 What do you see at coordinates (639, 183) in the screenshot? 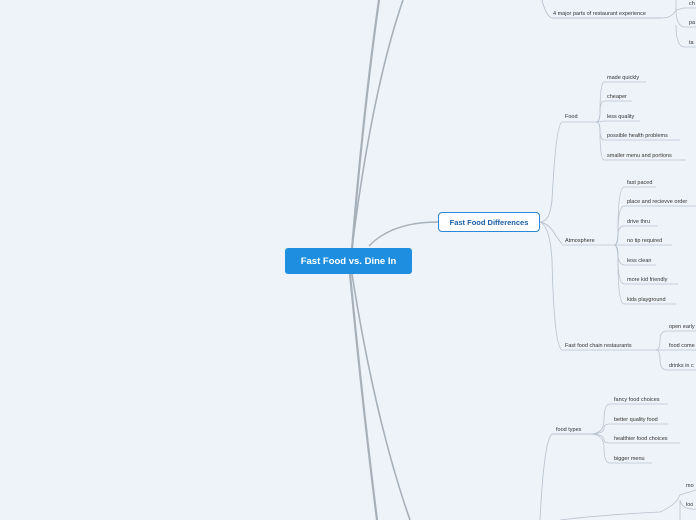
I see `node-fast-paced: fast paced` at bounding box center [639, 183].